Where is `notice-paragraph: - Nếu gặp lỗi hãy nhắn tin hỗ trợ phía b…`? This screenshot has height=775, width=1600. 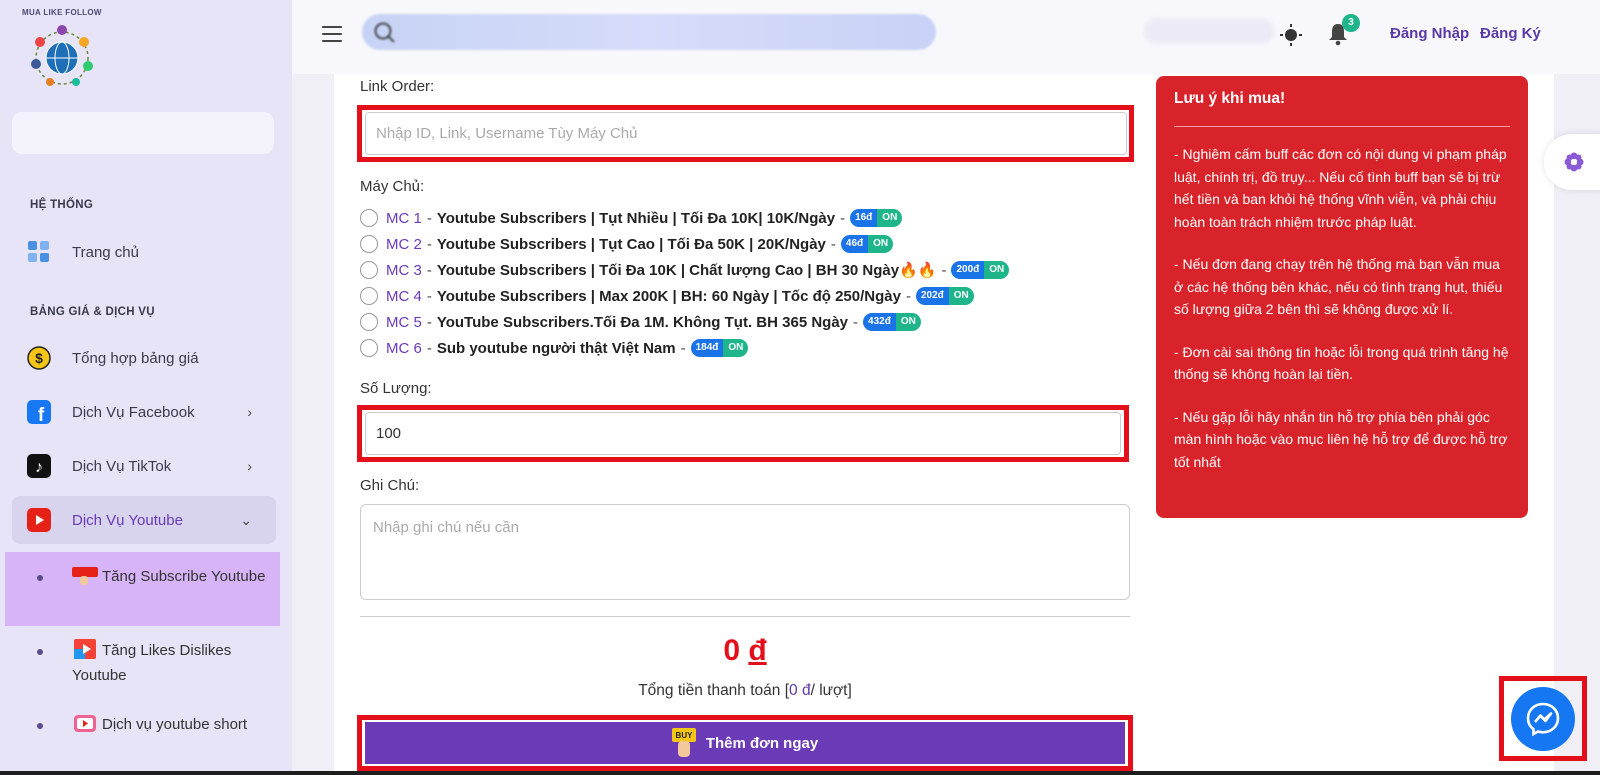 notice-paragraph: - Nếu gặp lỗi hãy nhắn tin hỗ trợ phía b… is located at coordinates (1341, 439).